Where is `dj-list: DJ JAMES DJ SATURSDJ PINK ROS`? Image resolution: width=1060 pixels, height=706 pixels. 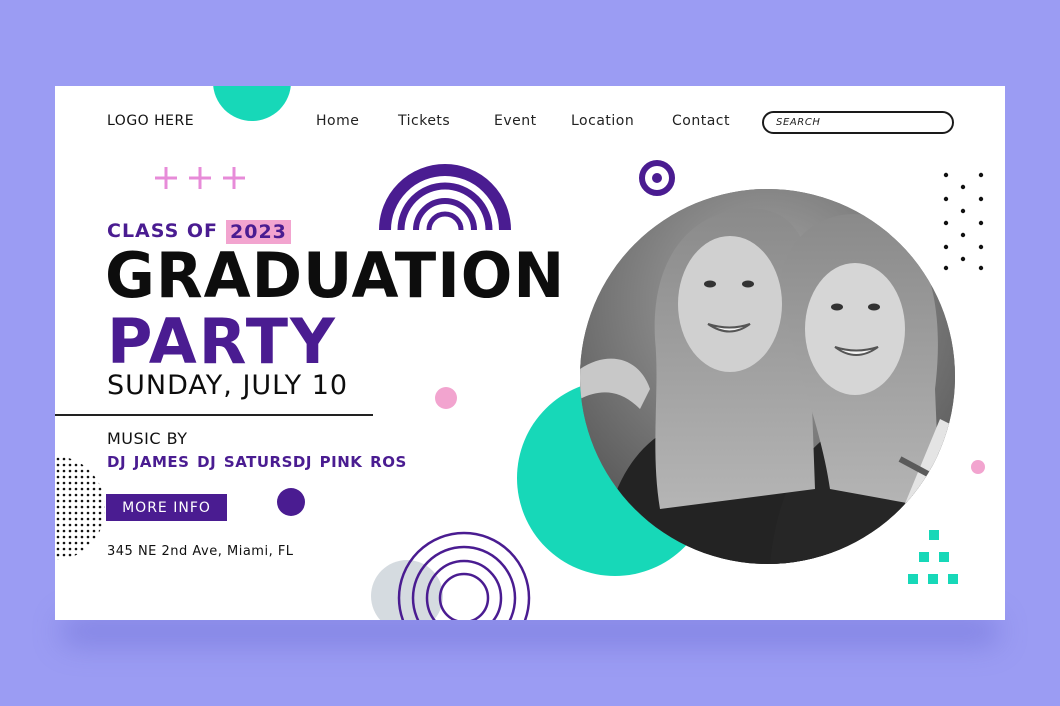
dj-list: DJ JAMES DJ SATURSDJ PINK ROS is located at coordinates (257, 462).